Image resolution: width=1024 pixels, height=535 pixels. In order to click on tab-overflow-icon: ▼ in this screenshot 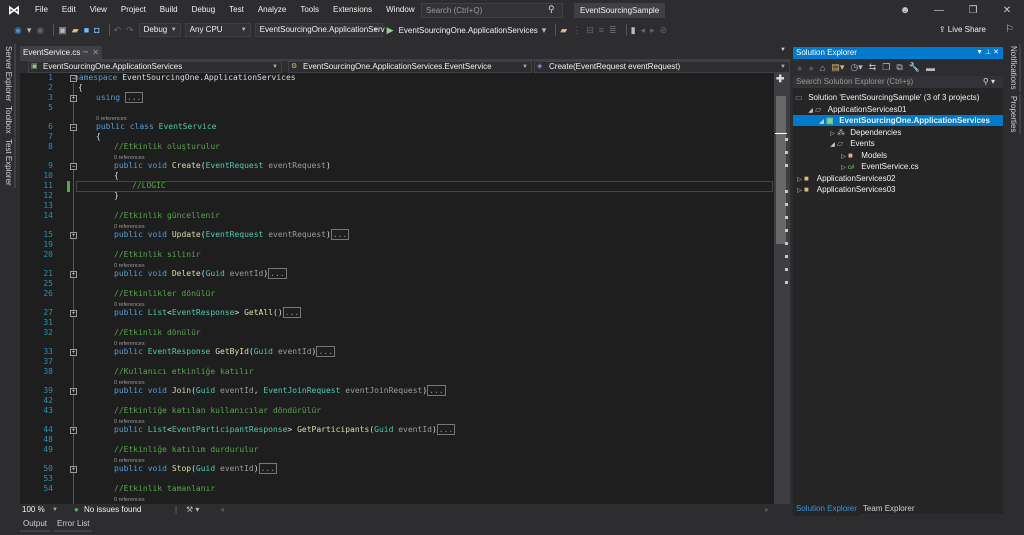, I will do `click(783, 50)`.